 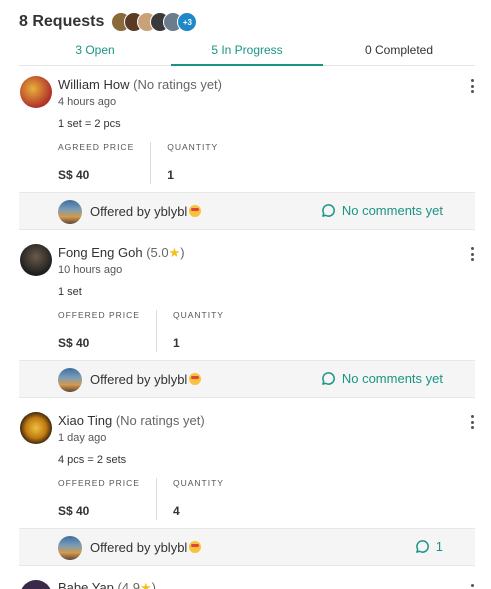 I want to click on set-description: 4 pcs = 2 sets, so click(x=92, y=460).